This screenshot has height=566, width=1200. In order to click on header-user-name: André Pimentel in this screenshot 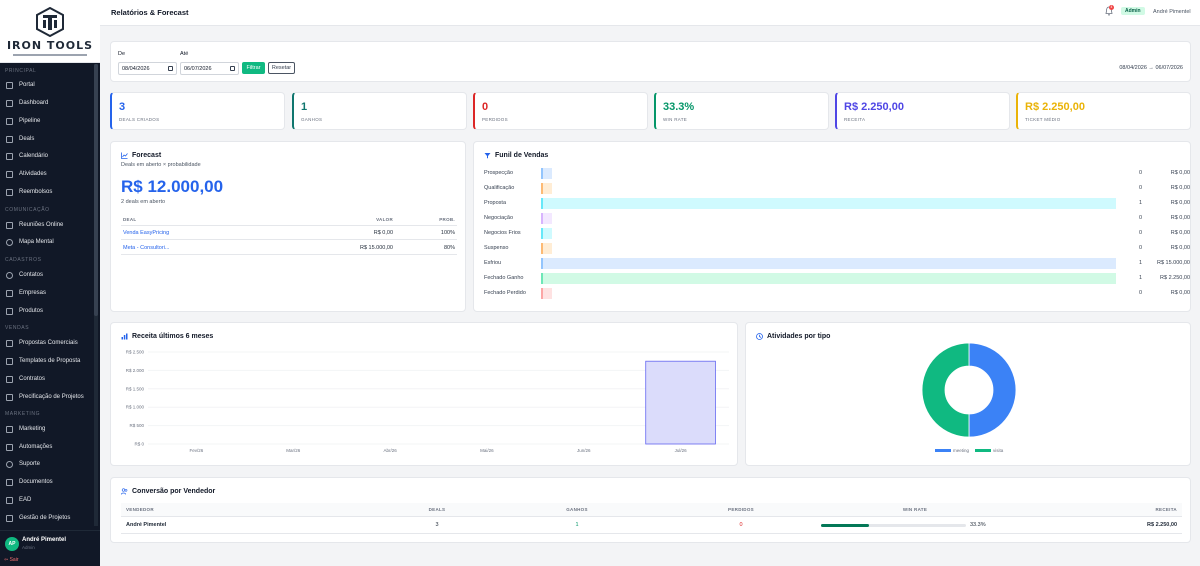, I will do `click(1172, 12)`.